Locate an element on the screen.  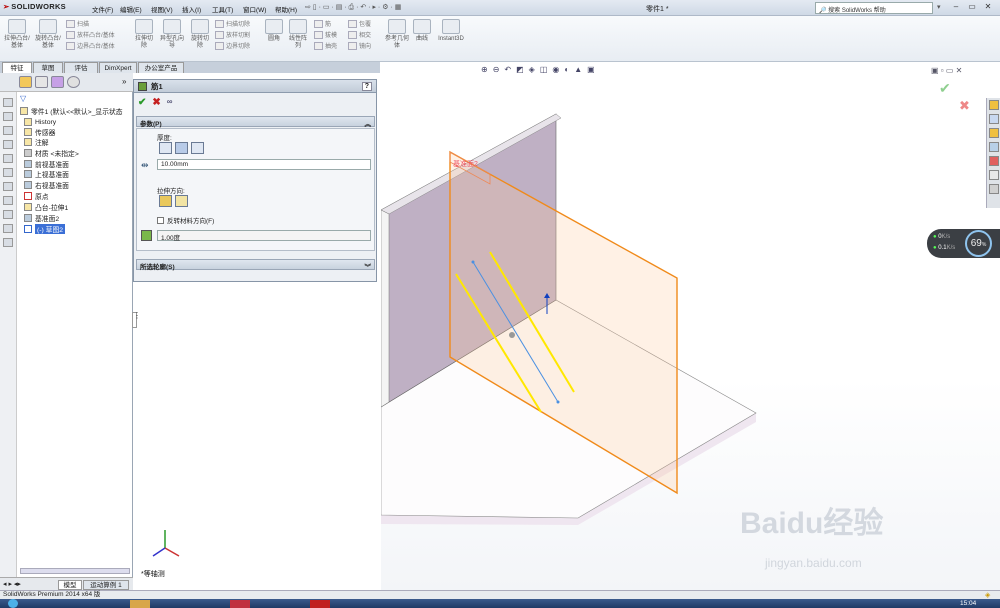
tree-item-plane2: 基准面2 is located at coordinates (41, 218).